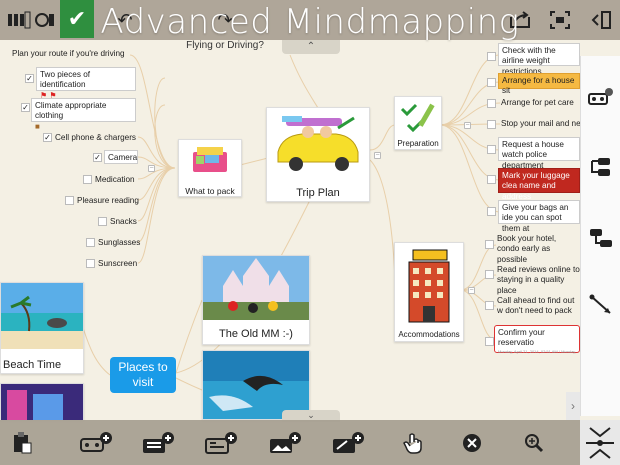 The width and height of the screenshot is (620, 465). What do you see at coordinates (573, 406) in the screenshot?
I see `chevron-right-icon: ›` at bounding box center [573, 406].